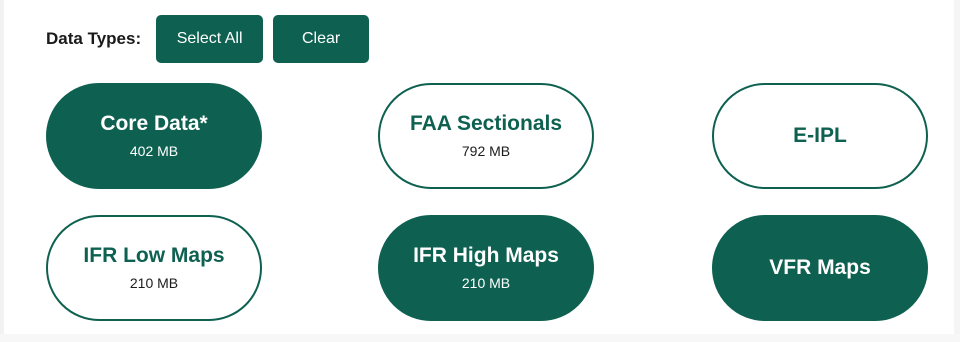 This screenshot has width=960, height=342. I want to click on data-type-size: 792 MB, so click(486, 151).